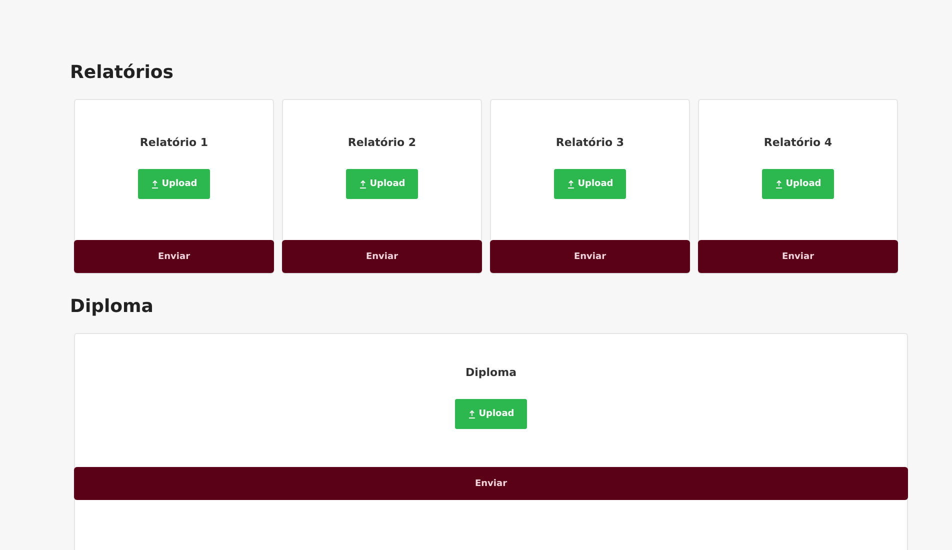 This screenshot has height=550, width=952. What do you see at coordinates (491, 372) in the screenshot?
I see `card-title: Diploma` at bounding box center [491, 372].